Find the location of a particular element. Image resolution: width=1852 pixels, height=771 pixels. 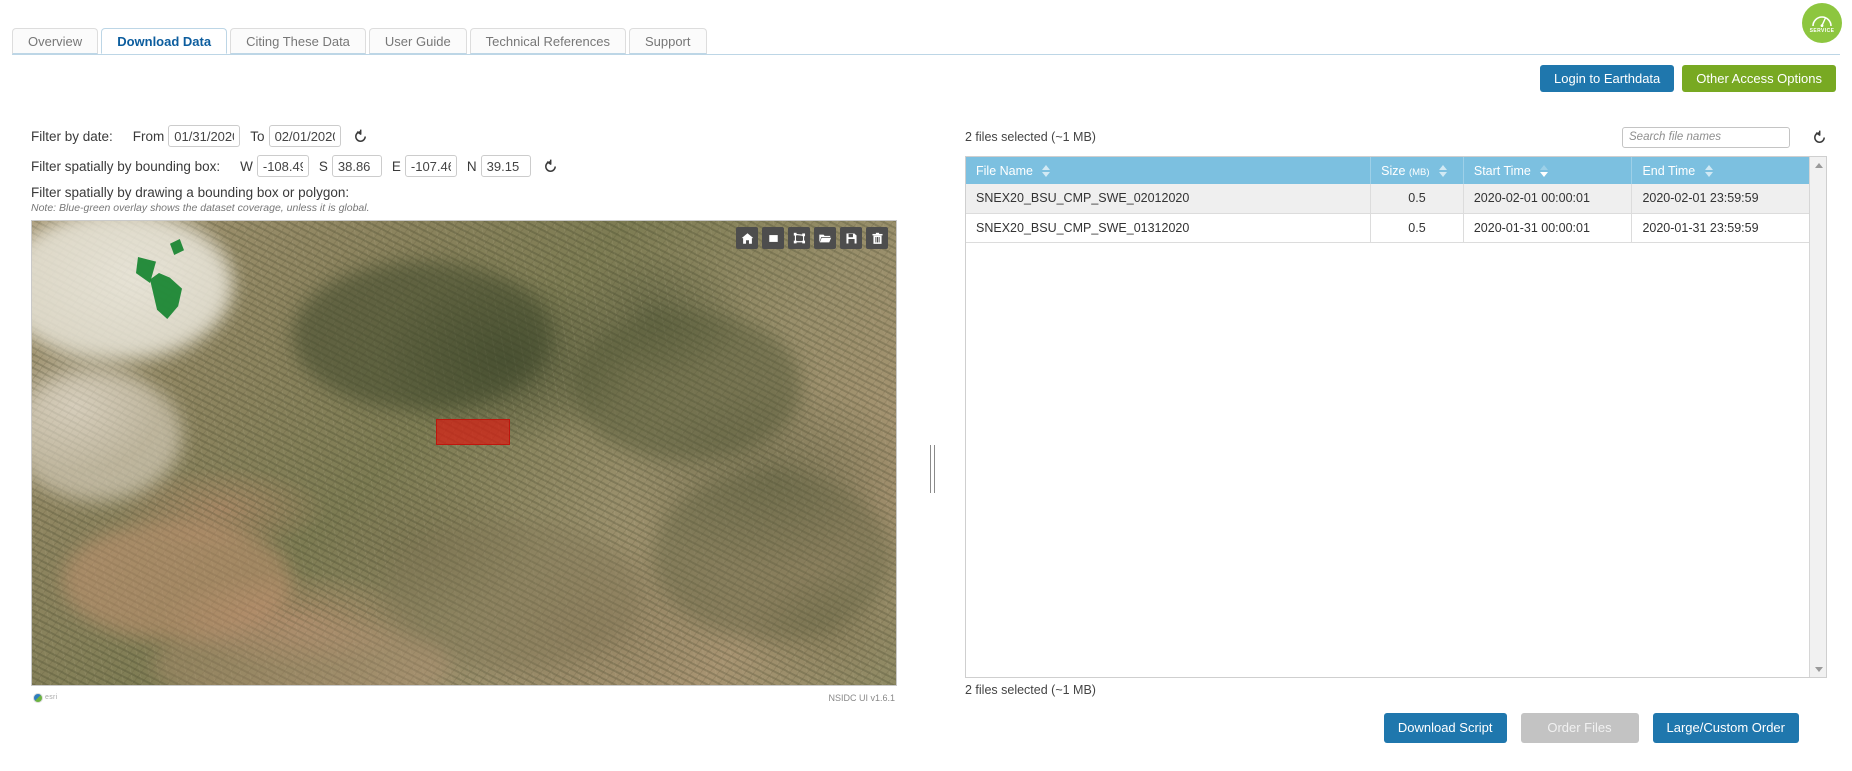

scroll-down-icon is located at coordinates (1818, 669).